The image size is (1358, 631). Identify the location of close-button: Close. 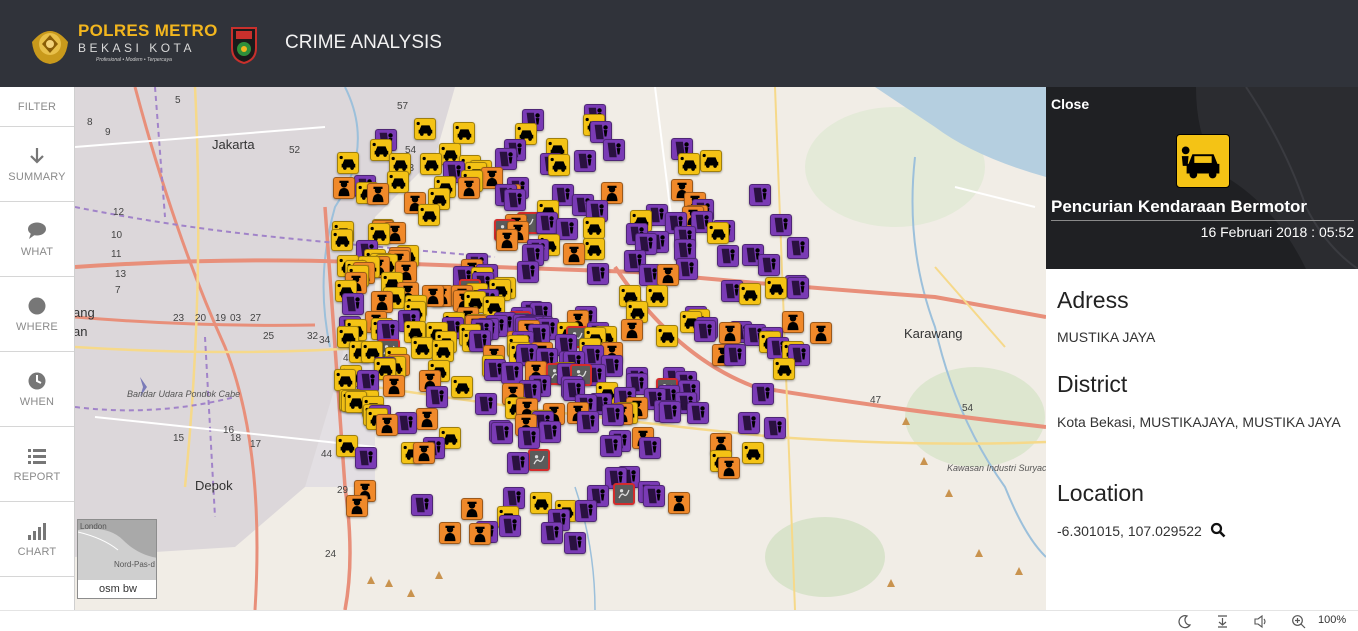
(1070, 104).